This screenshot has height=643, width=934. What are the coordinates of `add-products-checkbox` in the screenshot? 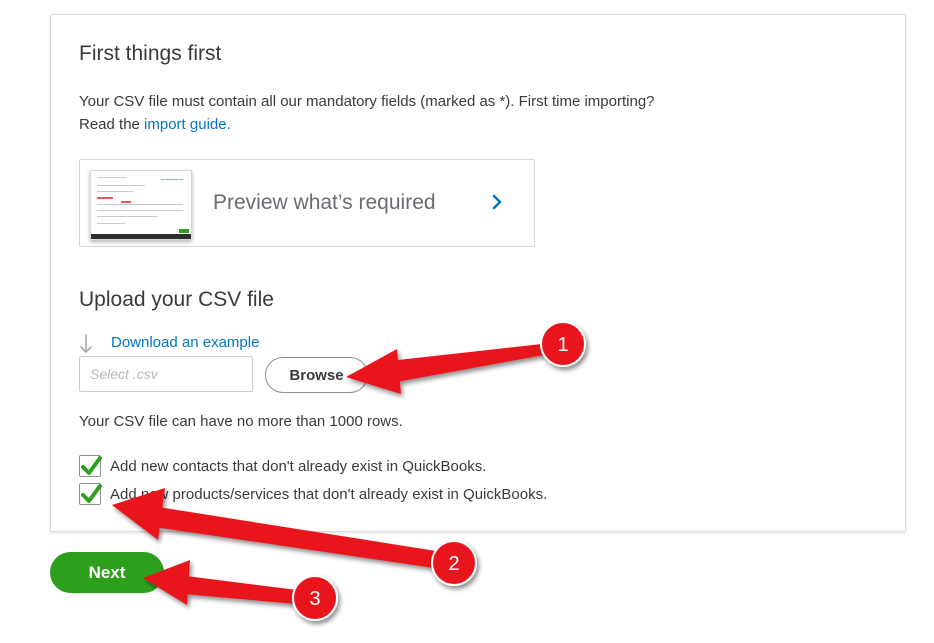 It's located at (90, 494).